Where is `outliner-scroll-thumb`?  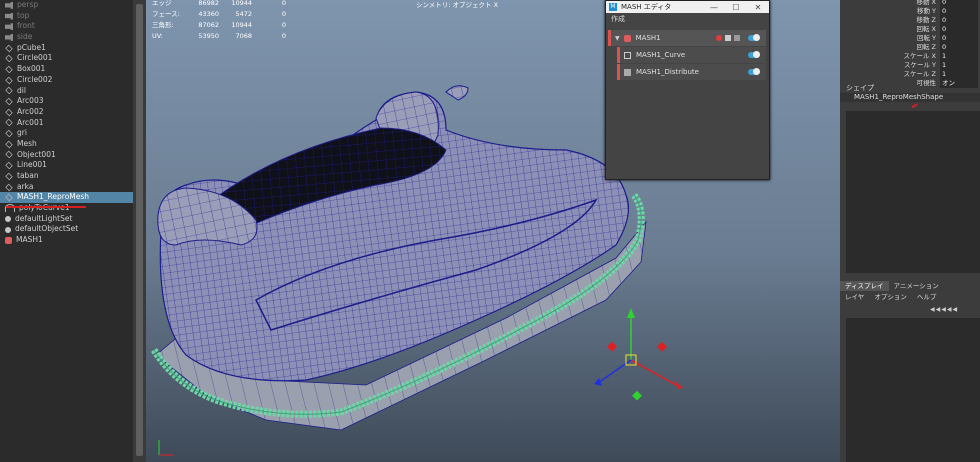 outliner-scroll-thumb is located at coordinates (139, 230).